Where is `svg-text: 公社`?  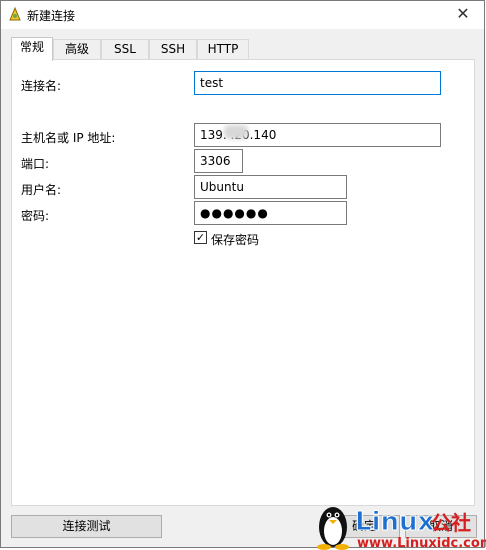
svg-text: 公社 is located at coordinates (451, 523).